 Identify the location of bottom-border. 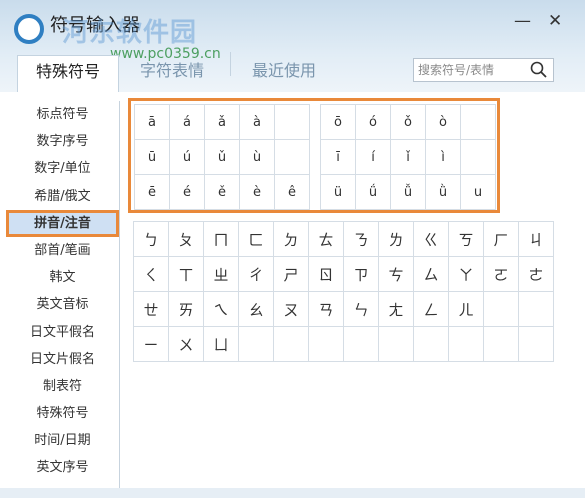
(292, 493).